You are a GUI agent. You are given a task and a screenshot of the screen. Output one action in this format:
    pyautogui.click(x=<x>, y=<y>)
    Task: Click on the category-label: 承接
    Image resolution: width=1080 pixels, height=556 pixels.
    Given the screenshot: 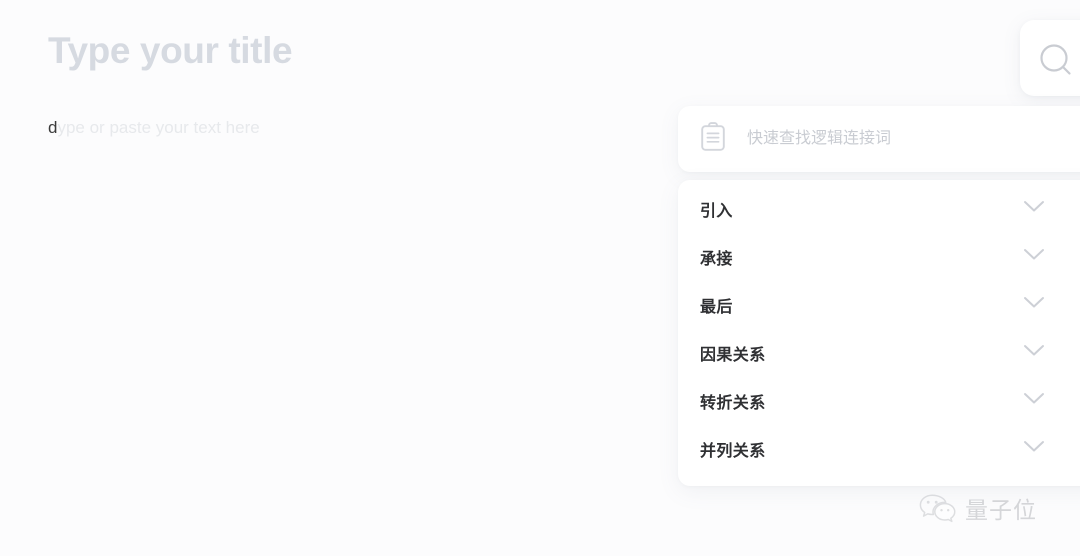 What is the action you would take?
    pyautogui.click(x=716, y=259)
    